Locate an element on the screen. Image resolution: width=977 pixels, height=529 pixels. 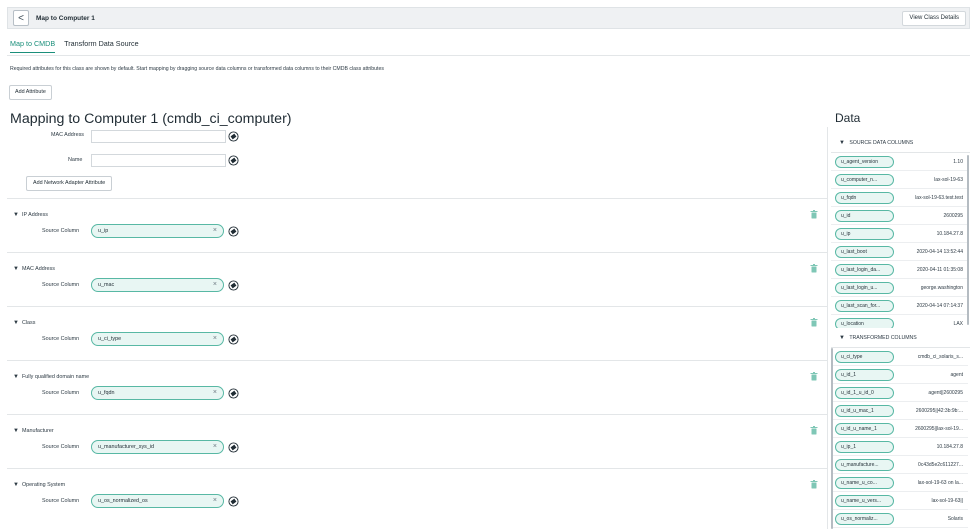
draggable-column-chip: u_fqdn is located at coordinates (864, 198).